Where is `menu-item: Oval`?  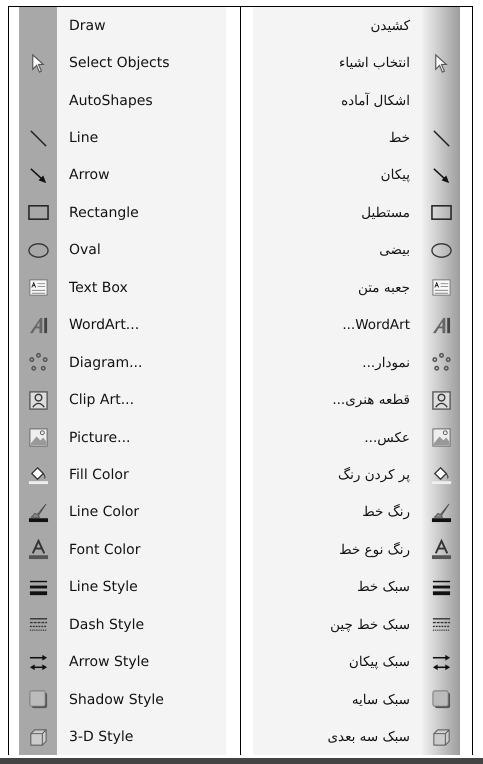
menu-item: Oval is located at coordinates (122, 251).